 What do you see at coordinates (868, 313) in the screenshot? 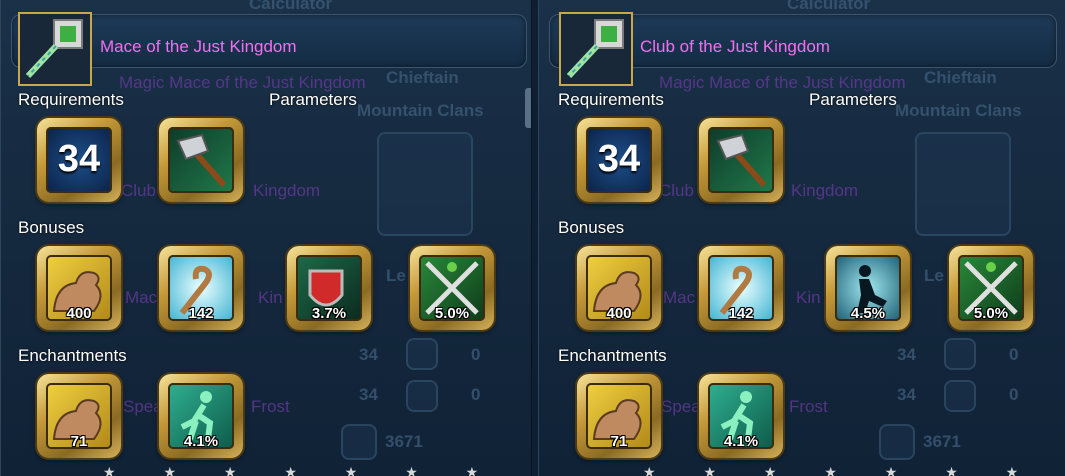
I see `bonus-value: 4.5%` at bounding box center [868, 313].